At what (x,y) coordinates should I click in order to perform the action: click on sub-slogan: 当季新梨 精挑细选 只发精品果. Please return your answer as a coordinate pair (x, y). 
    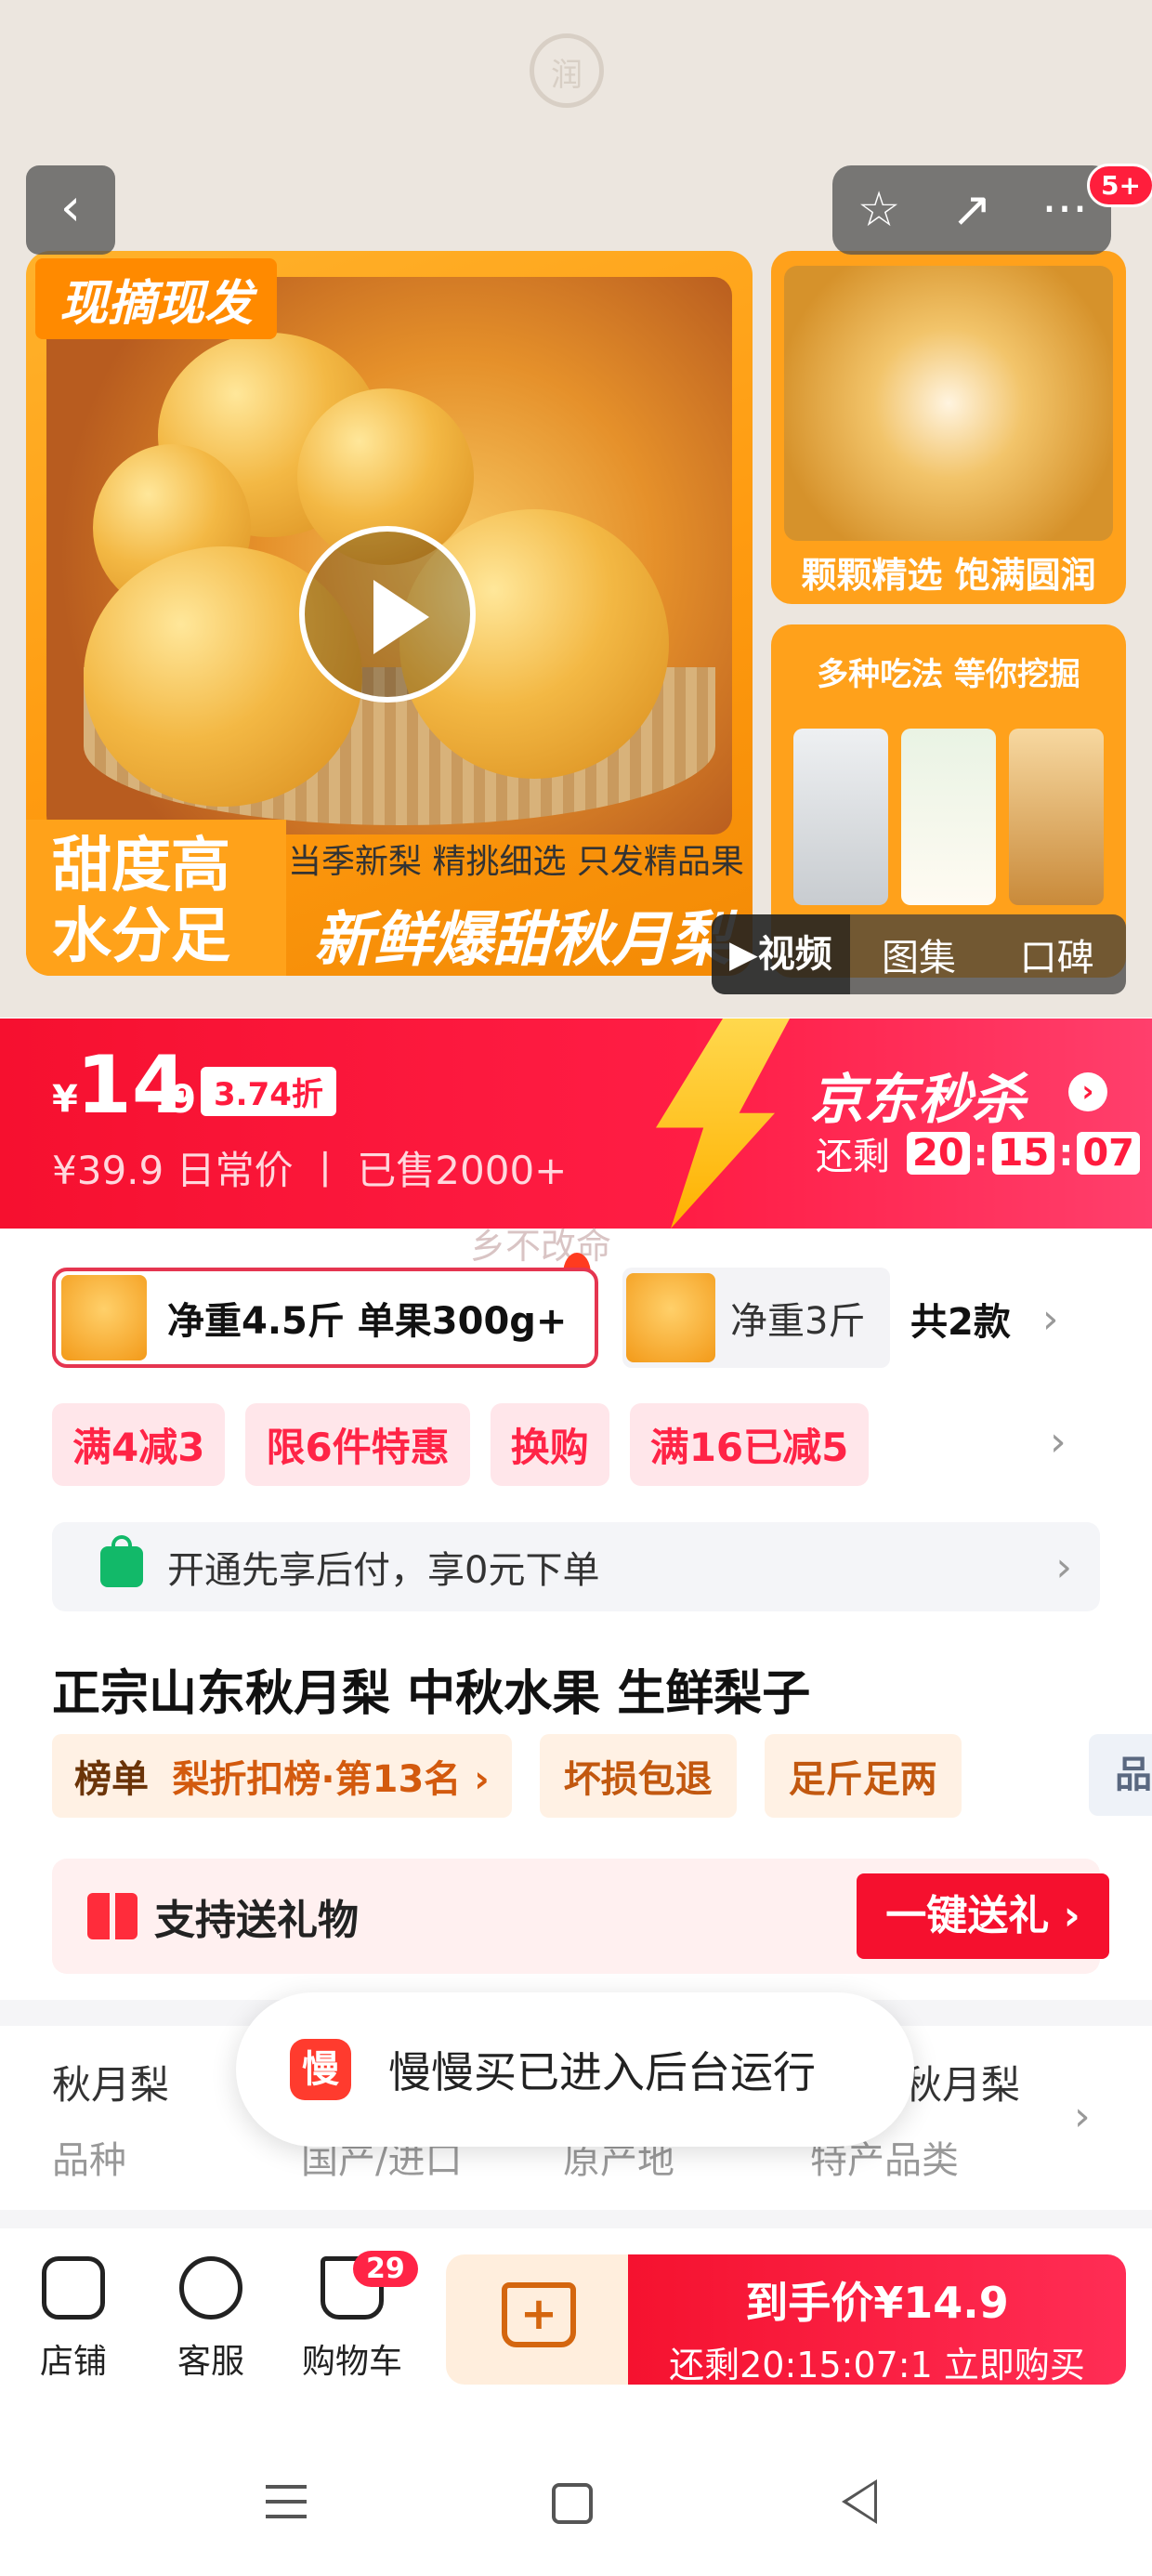
    Looking at the image, I should click on (516, 862).